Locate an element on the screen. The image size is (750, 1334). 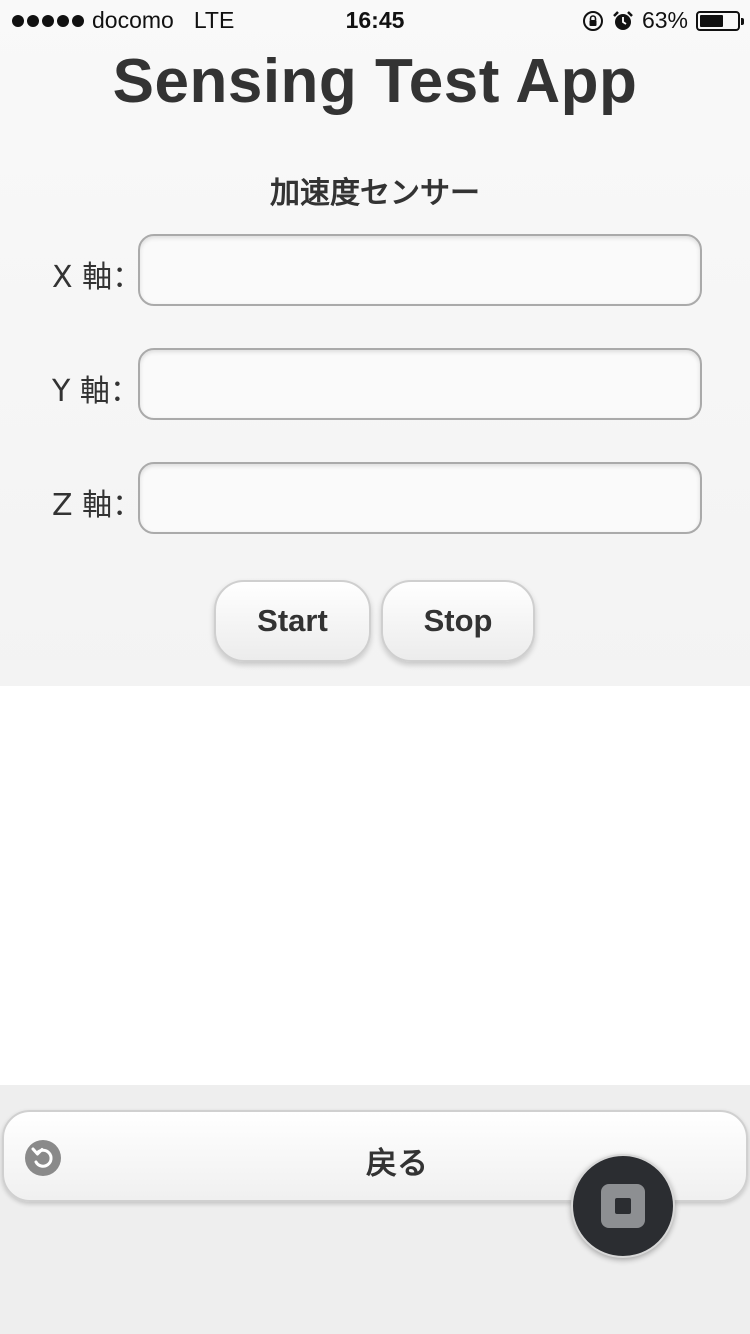
y-axis-row: Y 軸： is located at coordinates (375, 384).